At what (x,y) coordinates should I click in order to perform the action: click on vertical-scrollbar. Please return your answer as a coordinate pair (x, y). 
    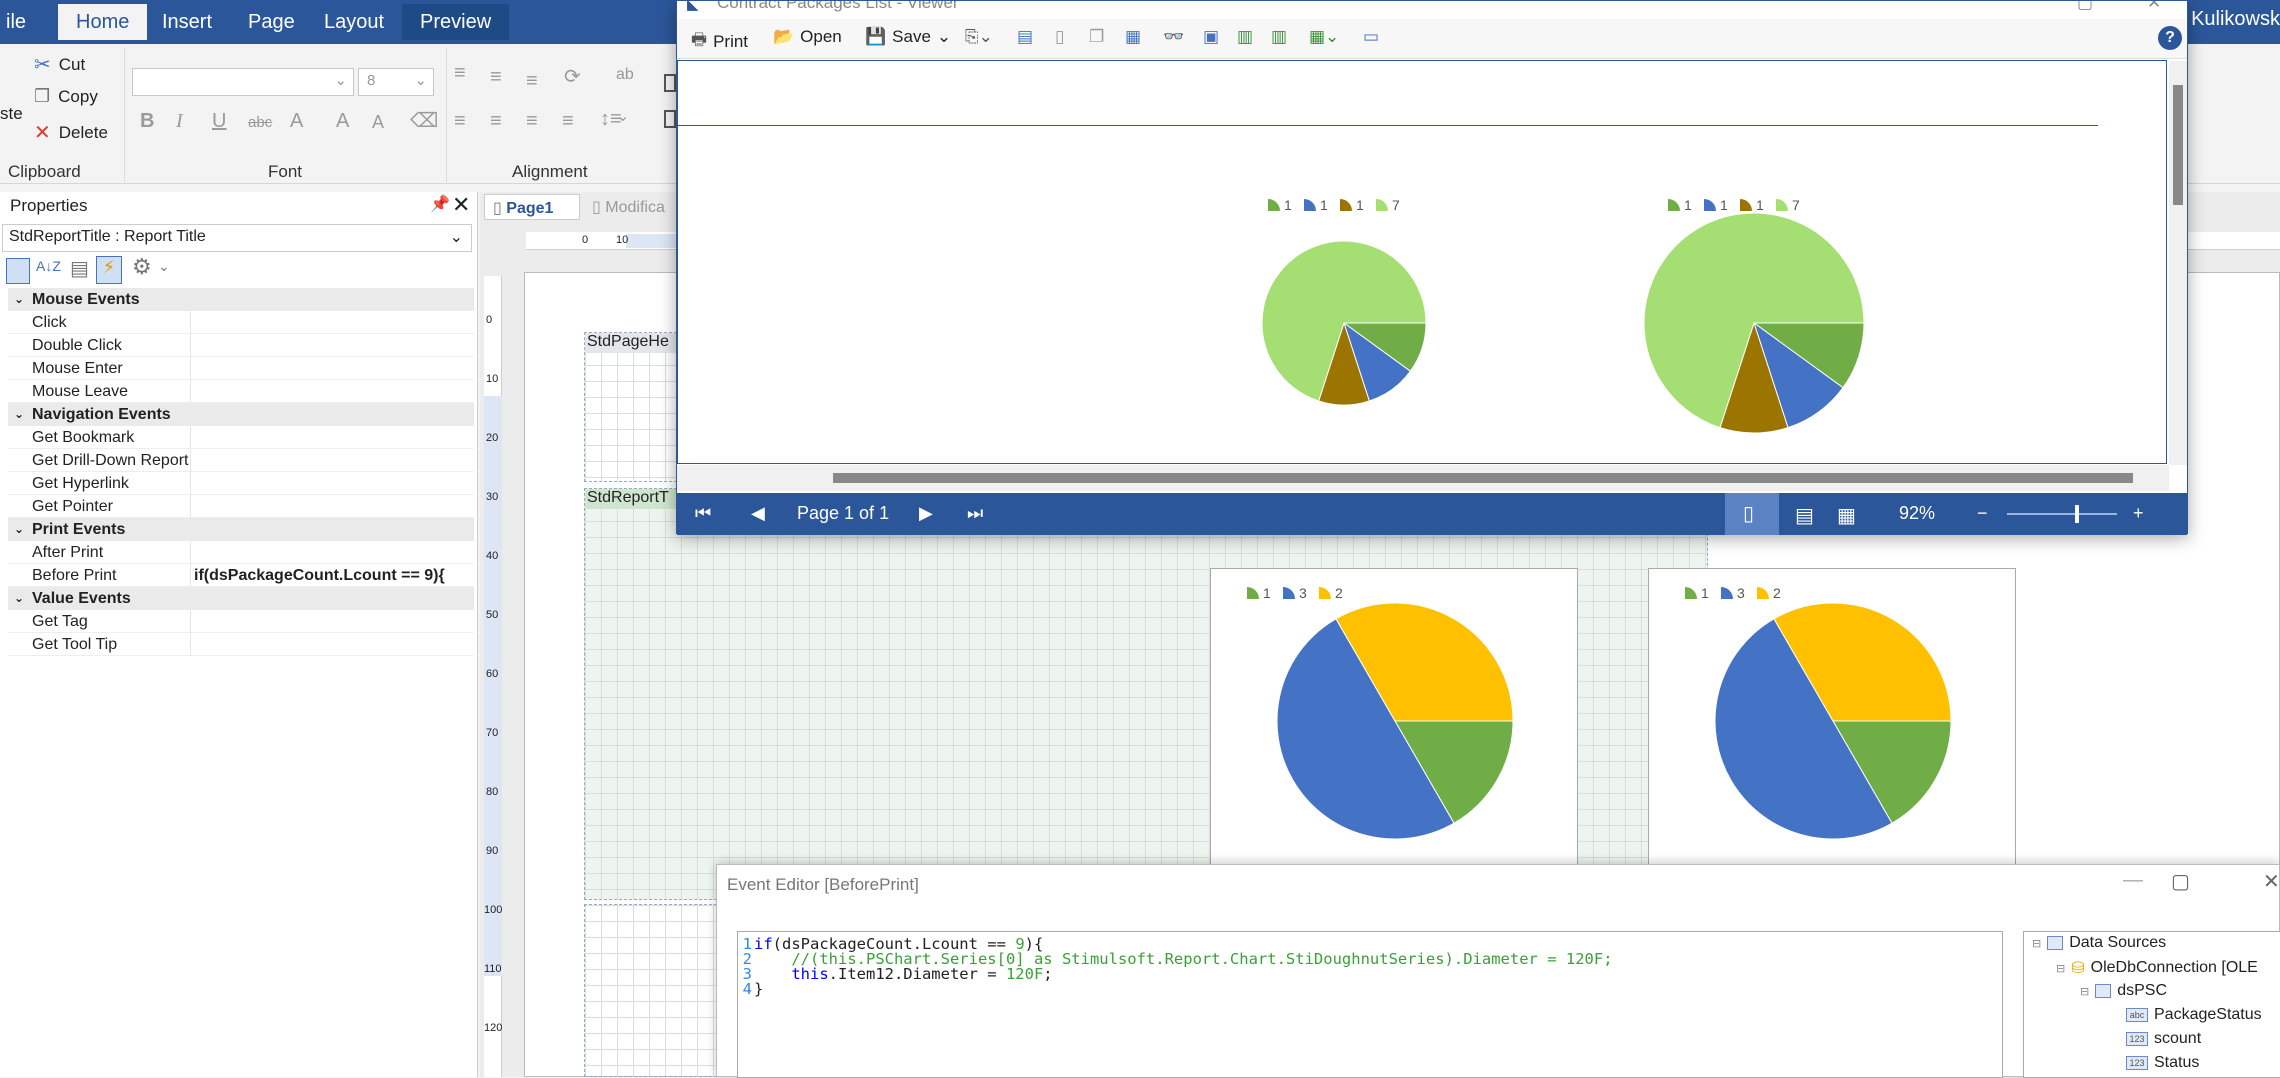
    Looking at the image, I should click on (2178, 263).